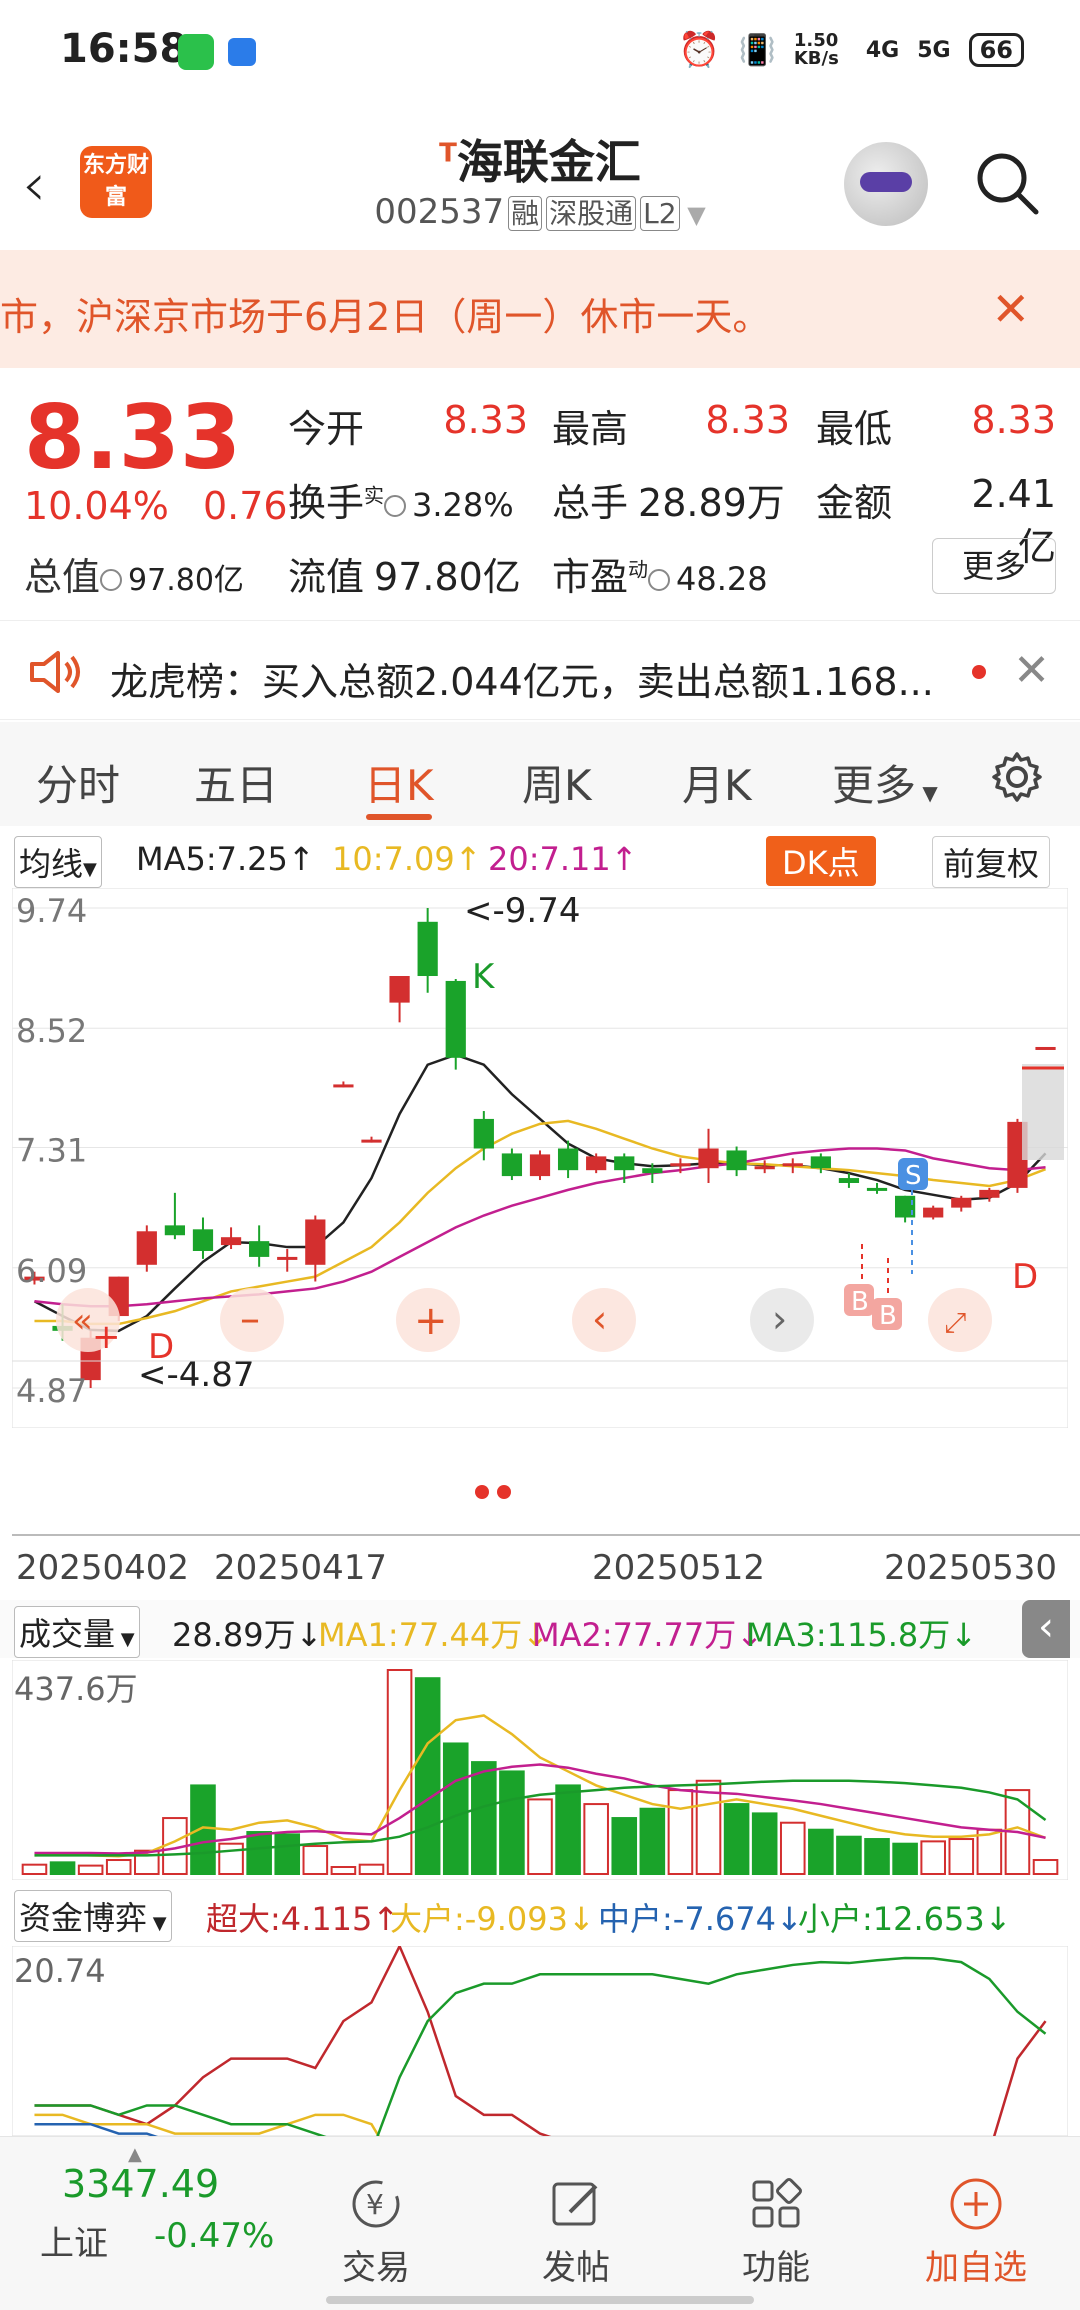 Image resolution: width=1080 pixels, height=2310 pixels. I want to click on notice-text: 市，沪深京市场于6月2日（周一）休市一天。, so click(385, 317).